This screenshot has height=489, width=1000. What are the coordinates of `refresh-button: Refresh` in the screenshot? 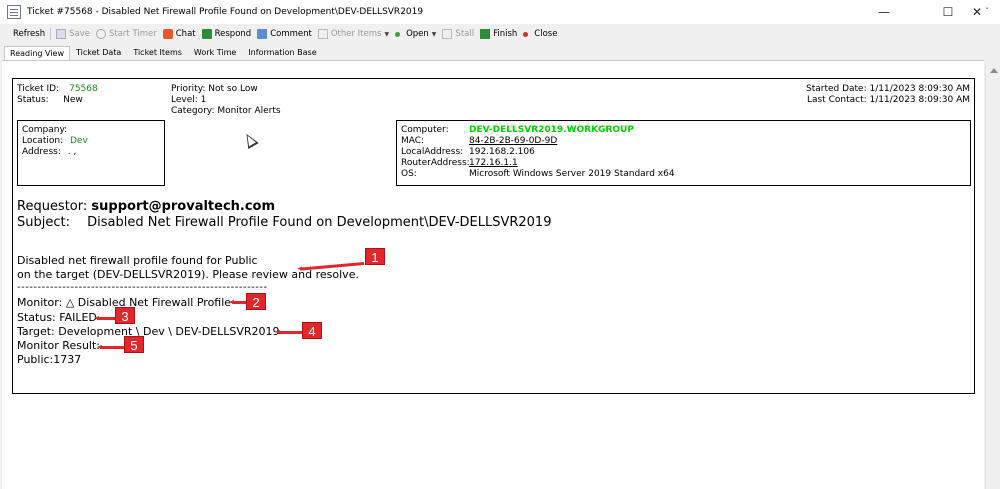 It's located at (29, 34).